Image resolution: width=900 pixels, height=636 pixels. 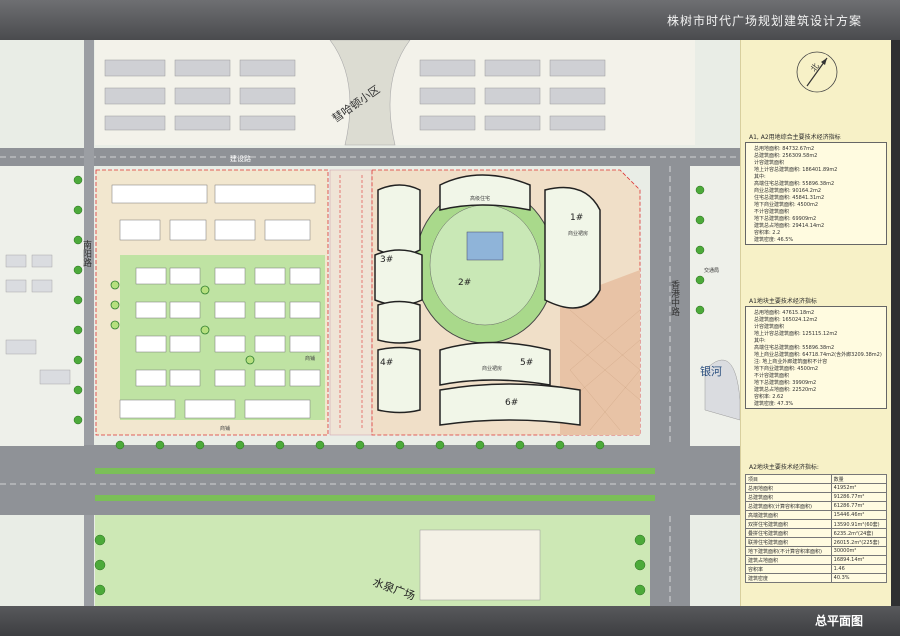 What do you see at coordinates (784, 467) in the screenshot?
I see `a2-title: A2地块主要技术经济指标:` at bounding box center [784, 467].